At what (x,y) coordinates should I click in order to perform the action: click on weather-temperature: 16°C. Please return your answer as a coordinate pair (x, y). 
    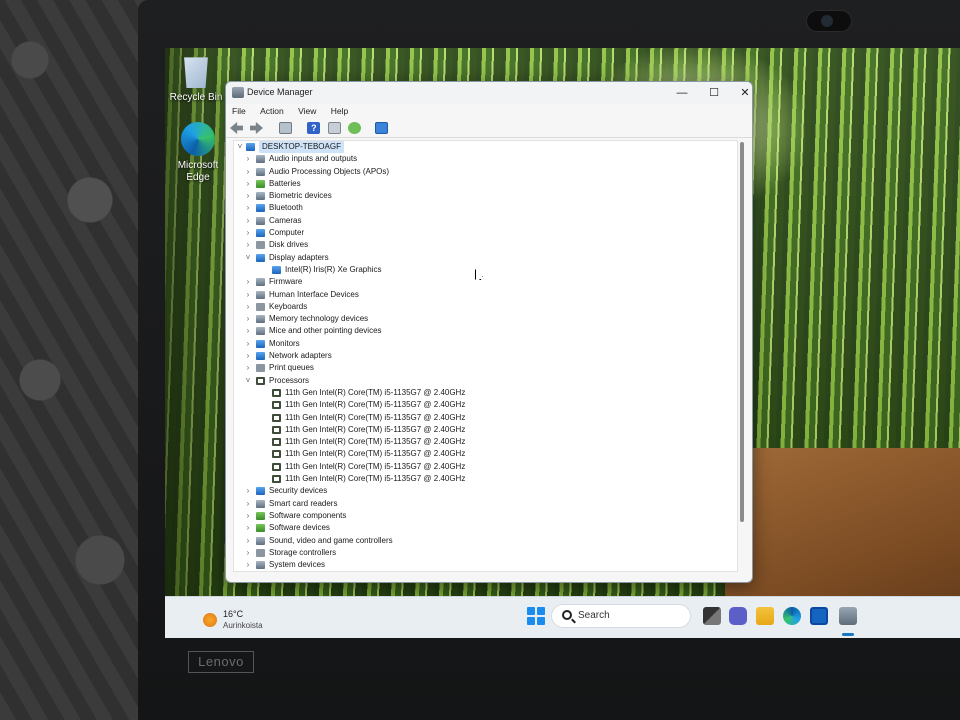
    Looking at the image, I should click on (233, 614).